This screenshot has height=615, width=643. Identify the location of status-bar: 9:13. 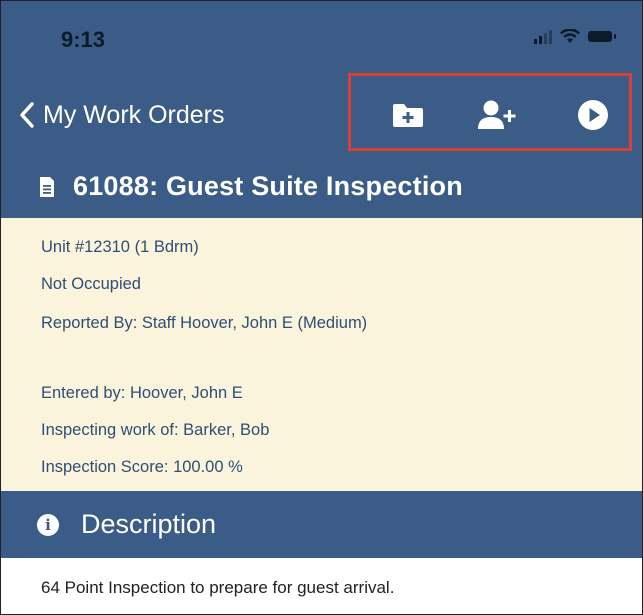
(321, 39).